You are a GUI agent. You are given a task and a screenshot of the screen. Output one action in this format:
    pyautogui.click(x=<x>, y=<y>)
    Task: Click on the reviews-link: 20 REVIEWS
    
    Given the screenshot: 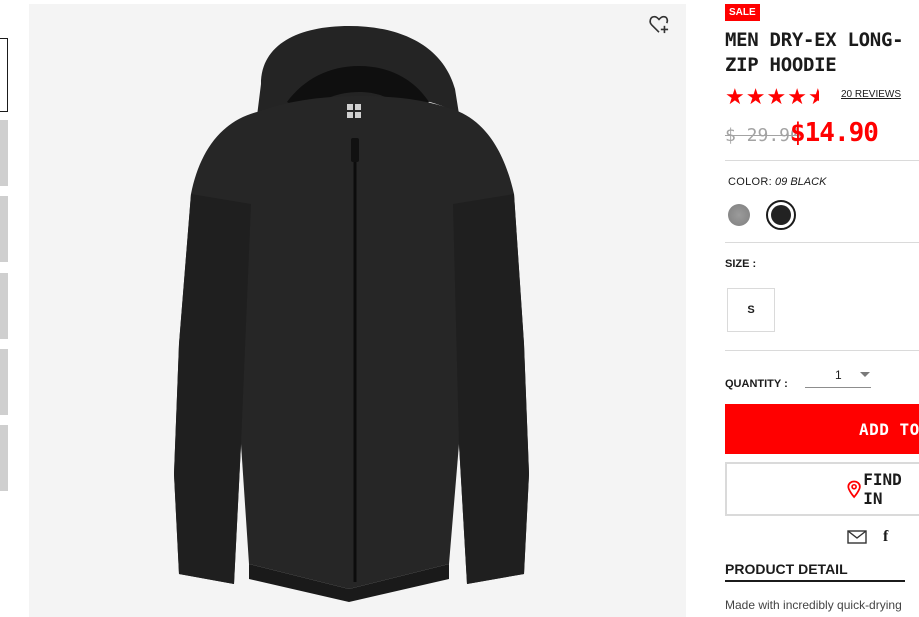 What is the action you would take?
    pyautogui.click(x=871, y=94)
    